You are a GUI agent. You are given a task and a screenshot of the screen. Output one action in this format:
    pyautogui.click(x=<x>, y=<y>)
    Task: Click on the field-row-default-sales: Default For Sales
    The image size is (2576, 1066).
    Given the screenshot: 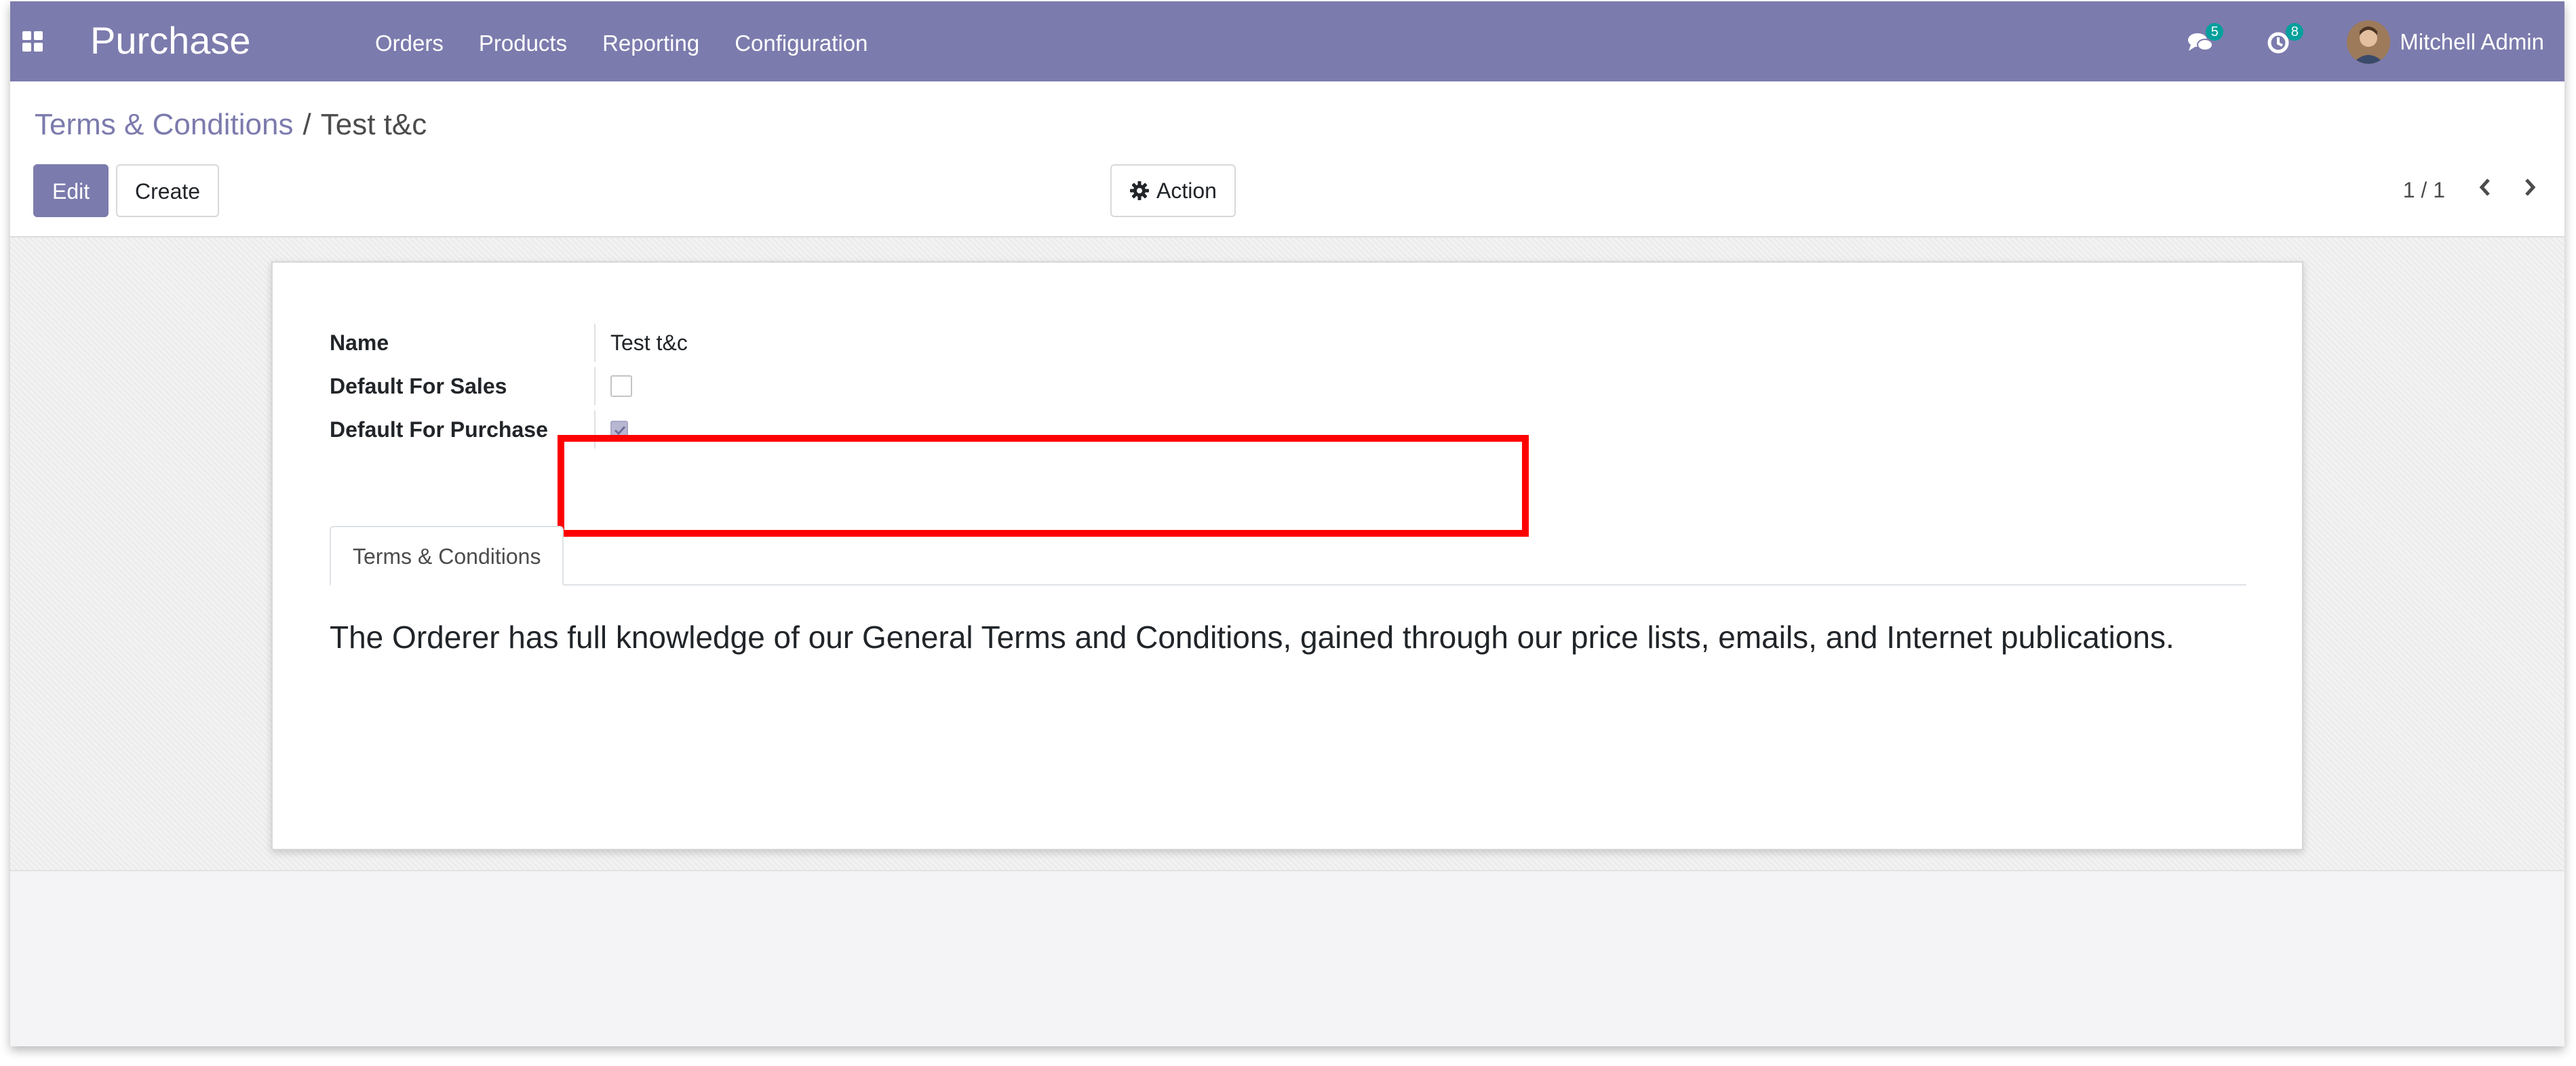 What is the action you would take?
    pyautogui.click(x=481, y=386)
    